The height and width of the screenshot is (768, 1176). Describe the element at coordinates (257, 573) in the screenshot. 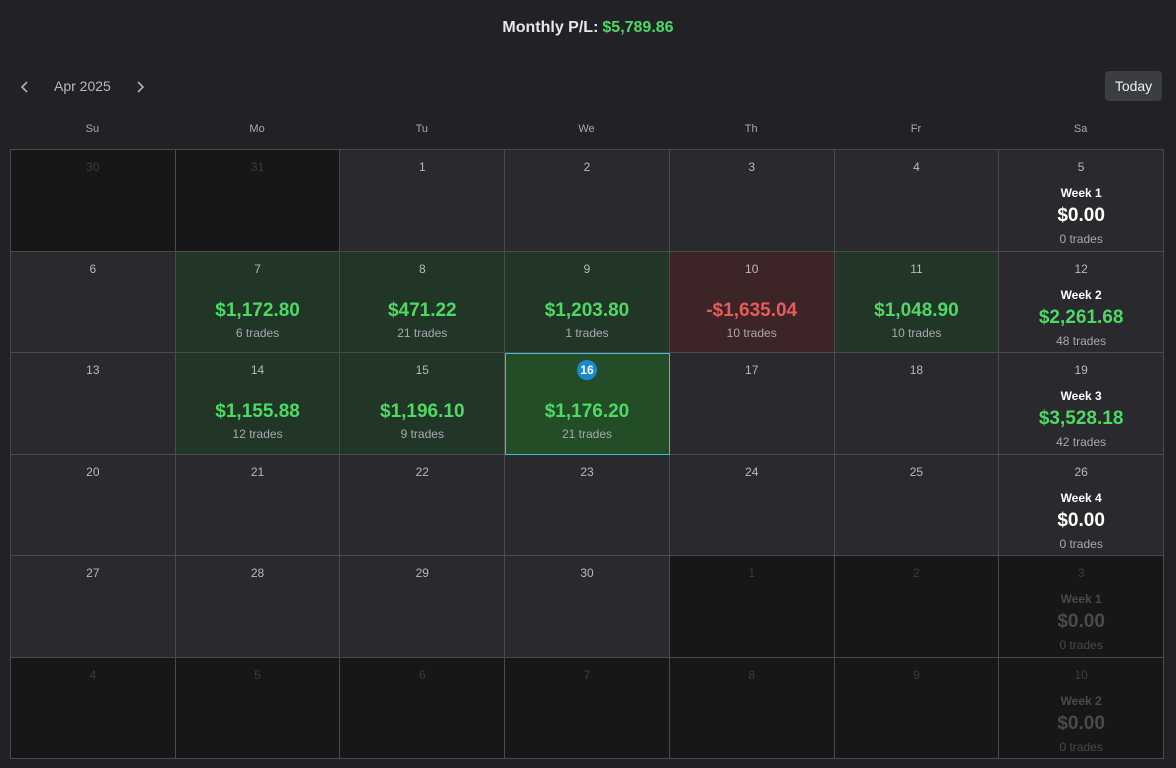

I see `day-number: 28` at that location.